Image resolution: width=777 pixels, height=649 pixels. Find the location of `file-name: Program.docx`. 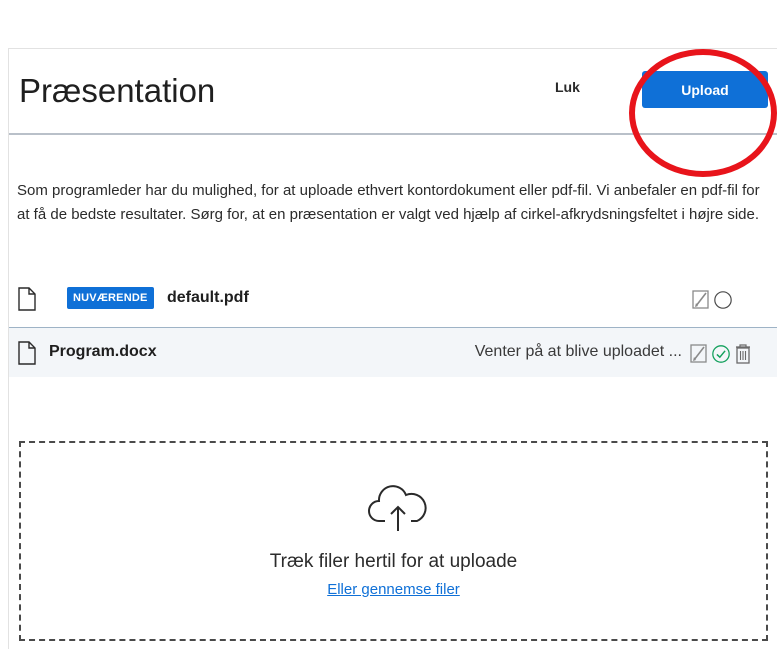

file-name: Program.docx is located at coordinates (103, 351).